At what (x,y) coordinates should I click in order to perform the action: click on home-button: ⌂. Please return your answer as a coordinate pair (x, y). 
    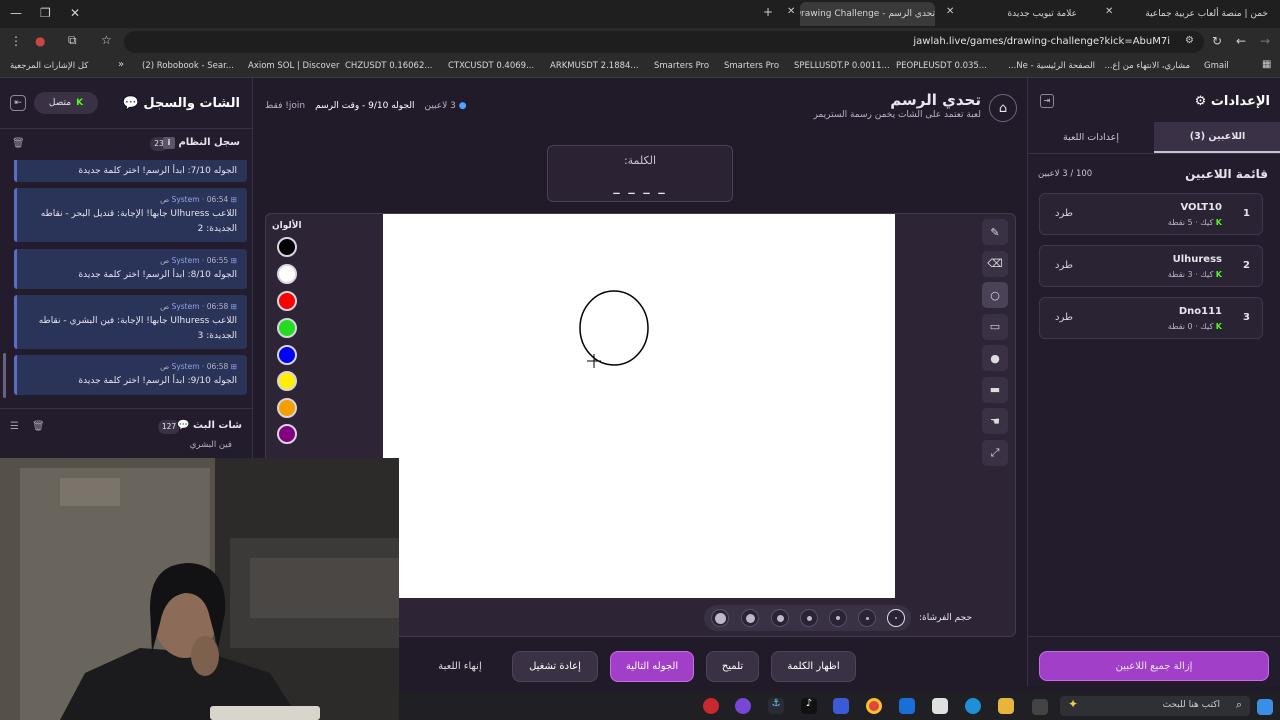
    Looking at the image, I should click on (1003, 108).